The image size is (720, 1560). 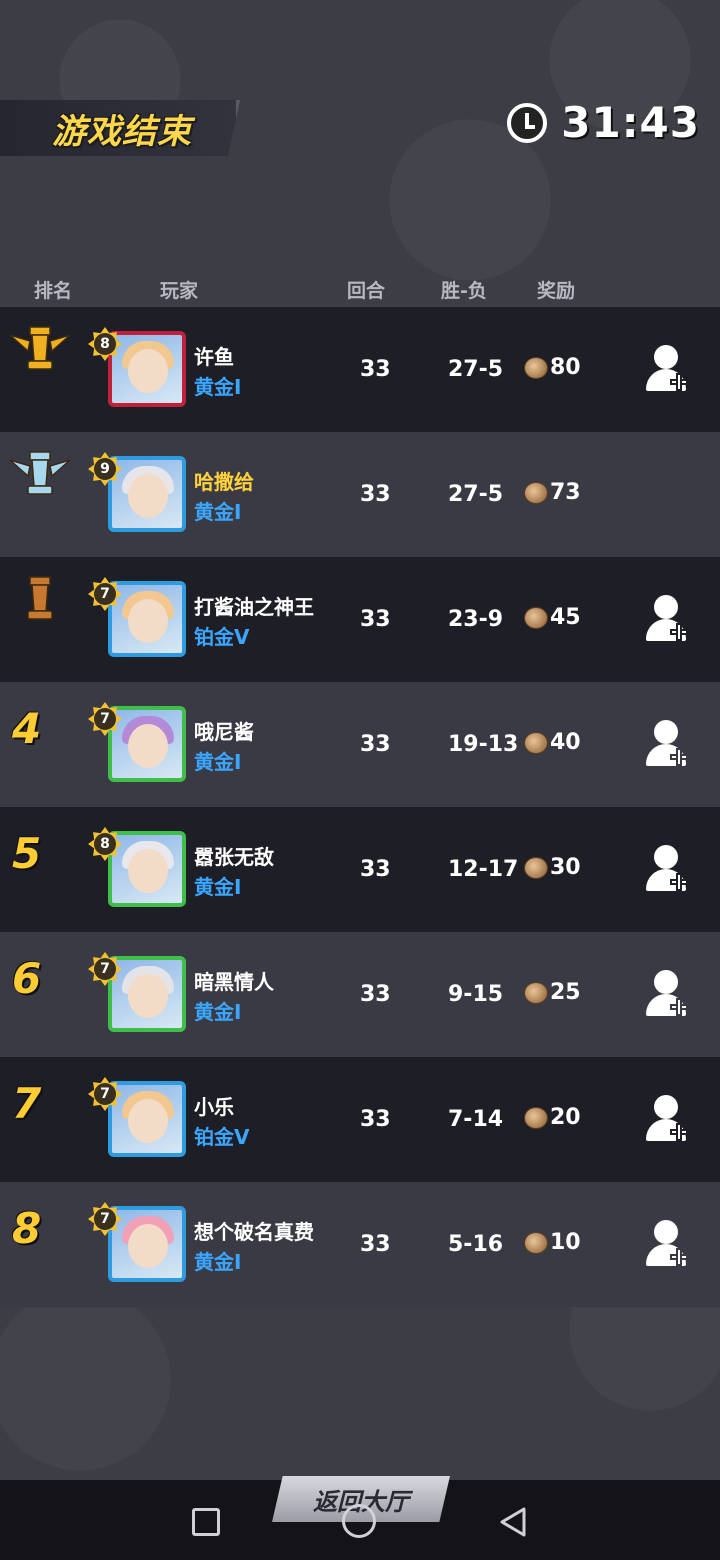 What do you see at coordinates (122, 132) in the screenshot?
I see `page-title: 游戏结束` at bounding box center [122, 132].